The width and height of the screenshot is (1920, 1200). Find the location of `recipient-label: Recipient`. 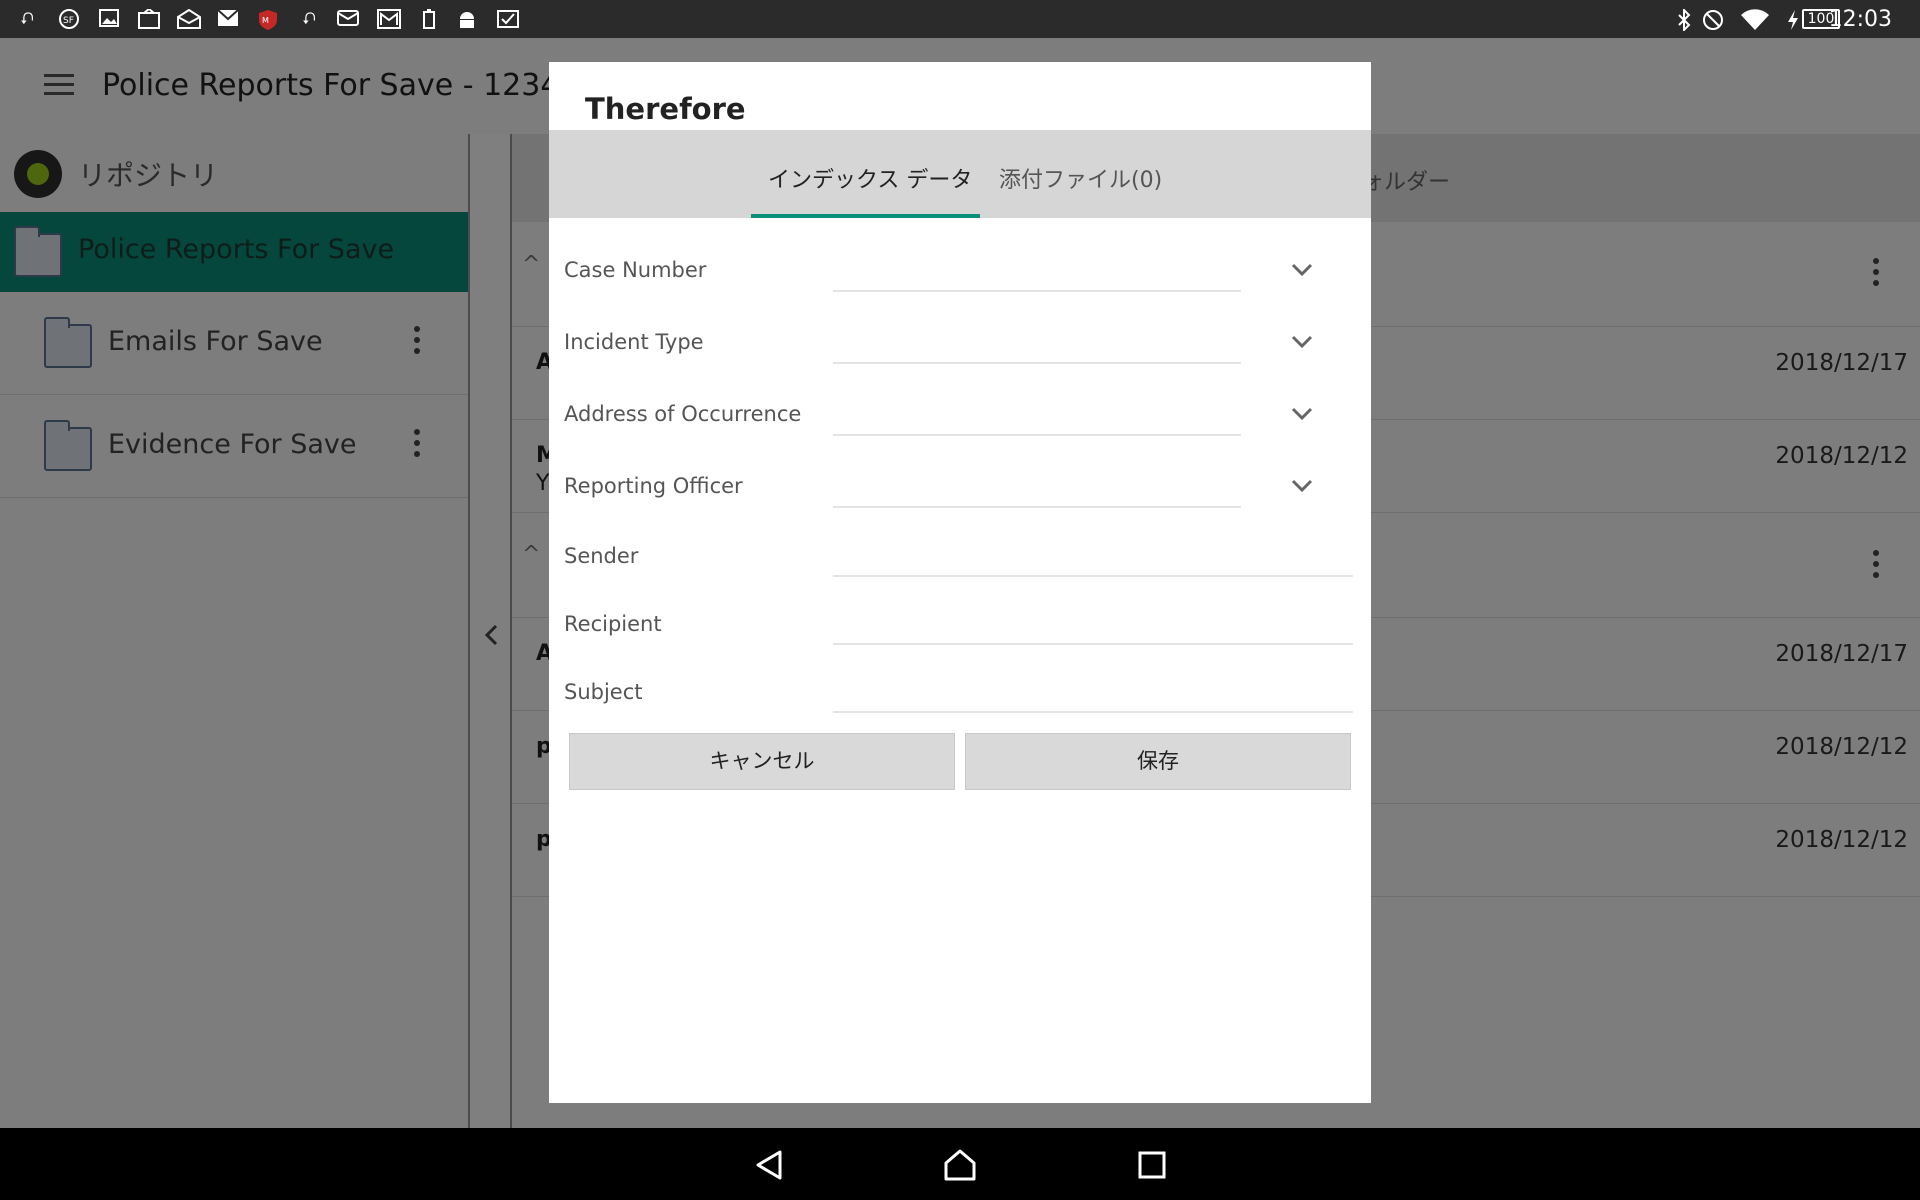

recipient-label: Recipient is located at coordinates (613, 624).